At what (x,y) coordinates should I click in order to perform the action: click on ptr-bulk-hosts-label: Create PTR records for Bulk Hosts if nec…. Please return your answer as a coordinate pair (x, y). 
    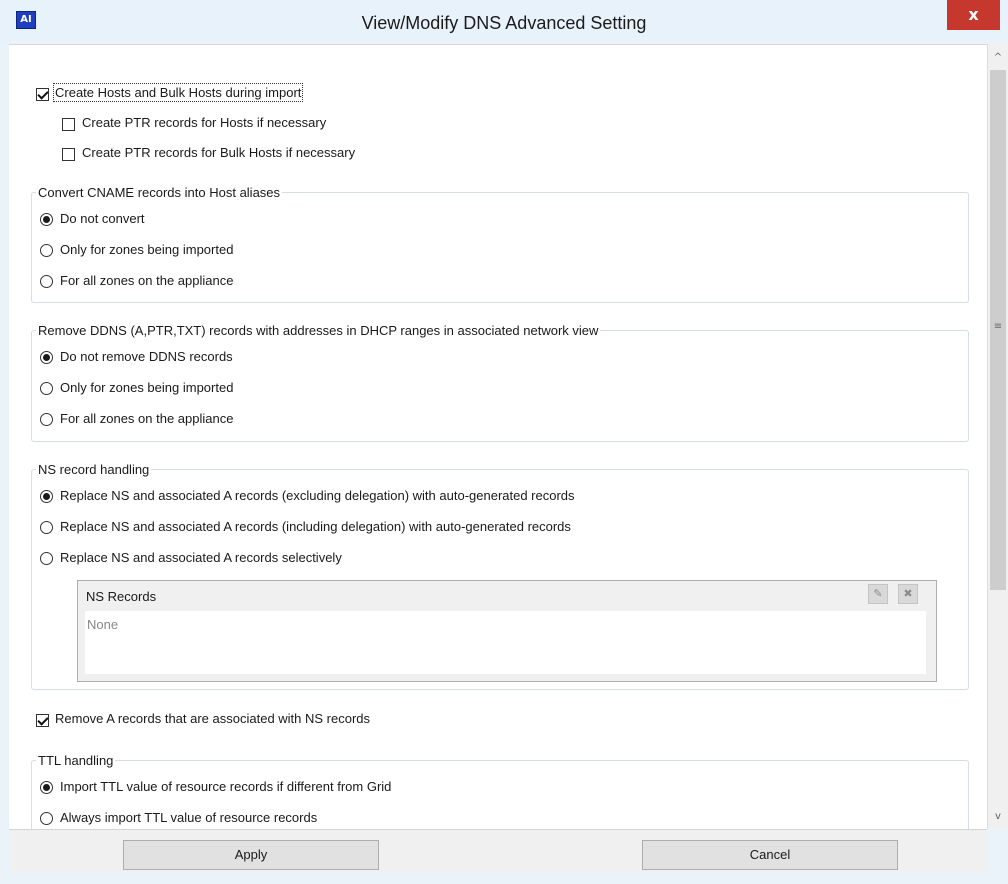
    Looking at the image, I should click on (218, 152).